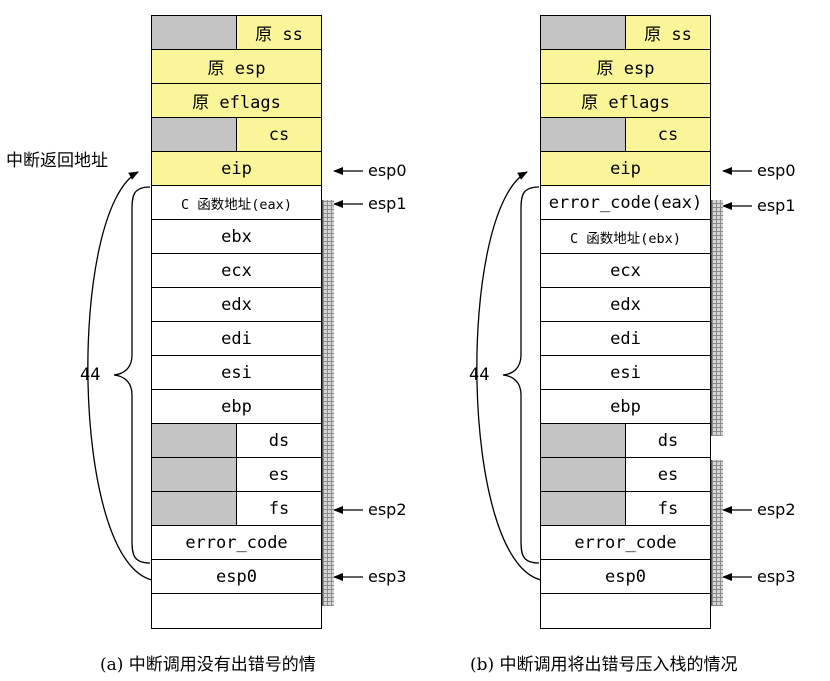 The image size is (830, 681). I want to click on slot-label: es, so click(668, 474).